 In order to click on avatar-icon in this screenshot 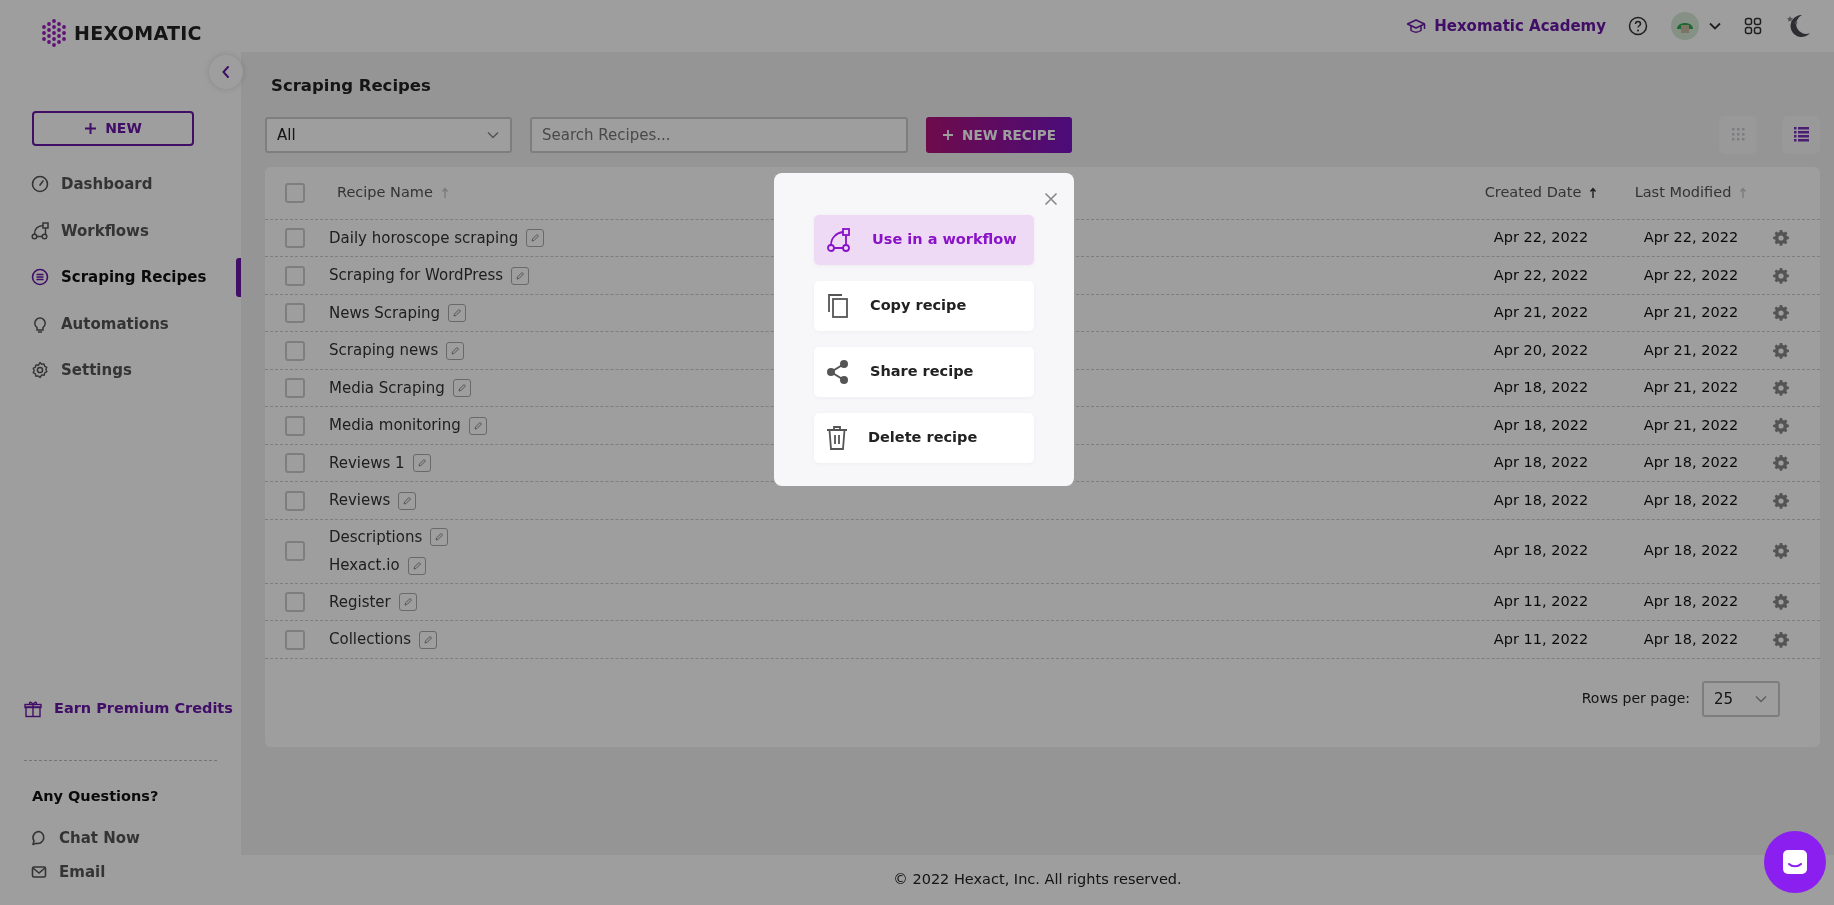, I will do `click(1685, 26)`.